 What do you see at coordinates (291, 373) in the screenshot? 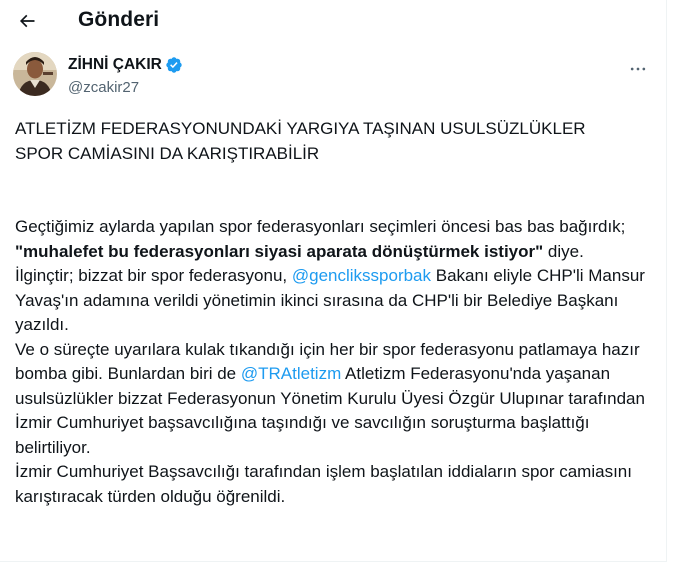
I see `mention-link: @TRAtletizm` at bounding box center [291, 373].